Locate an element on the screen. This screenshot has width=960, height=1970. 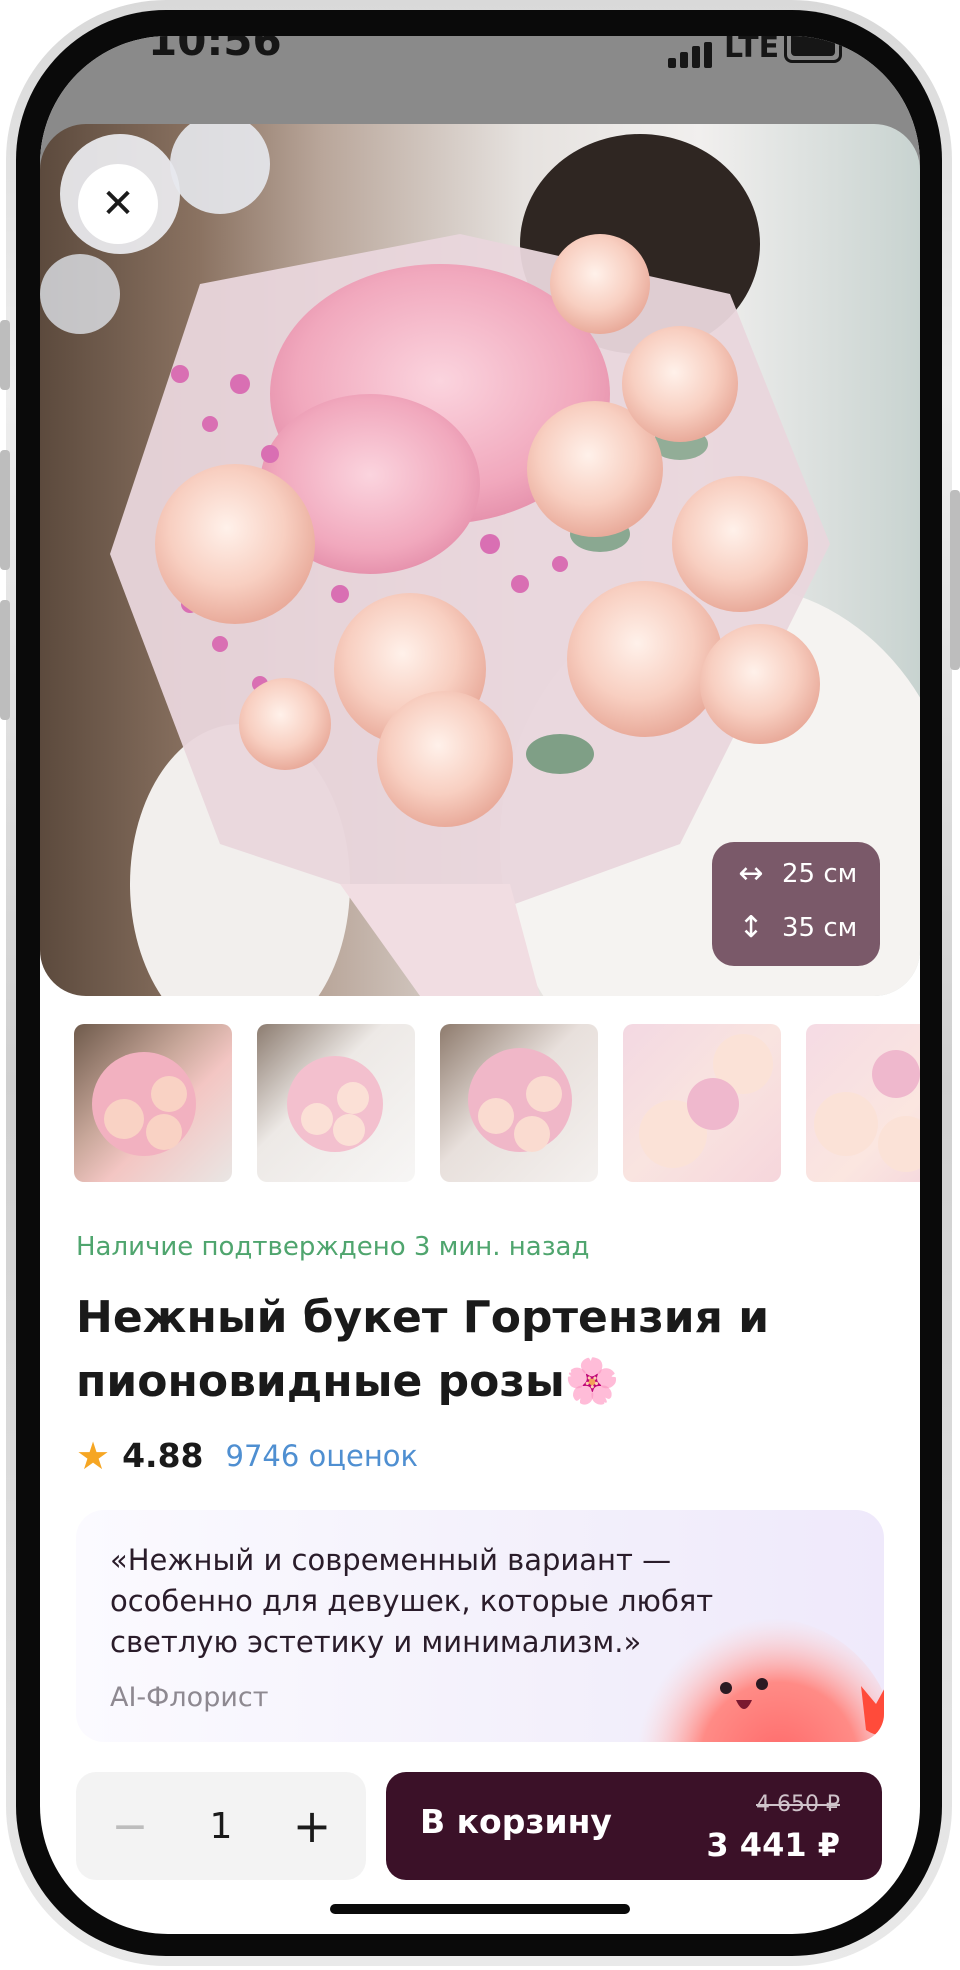
increase-quantity-button: + is located at coordinates (312, 1826).